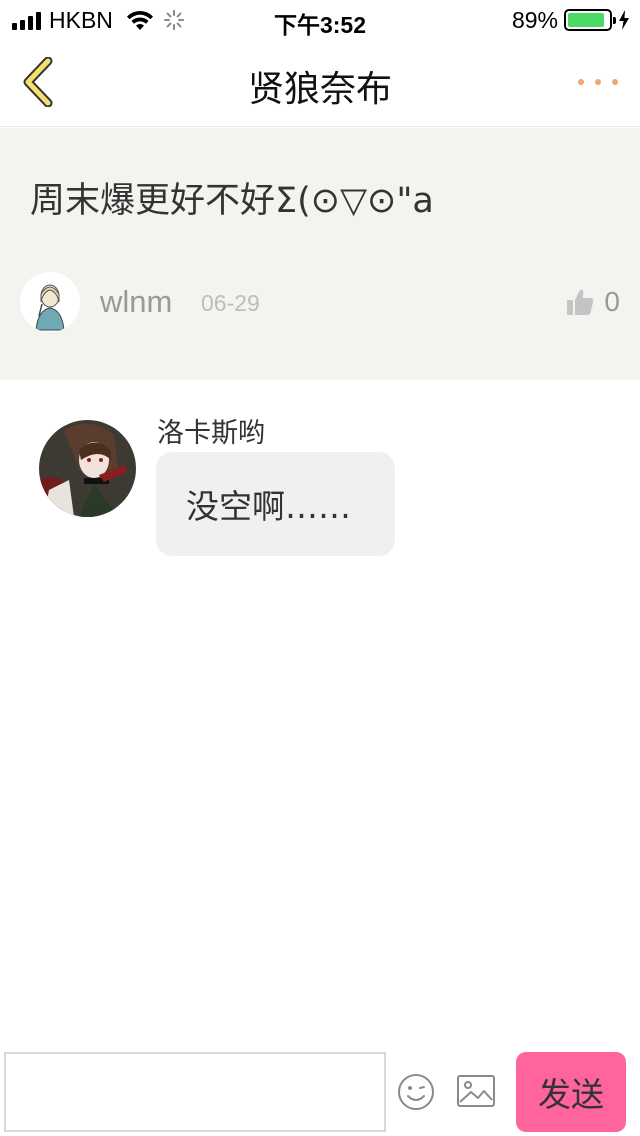 The width and height of the screenshot is (640, 1136). I want to click on commenter-avatar, so click(87, 468).